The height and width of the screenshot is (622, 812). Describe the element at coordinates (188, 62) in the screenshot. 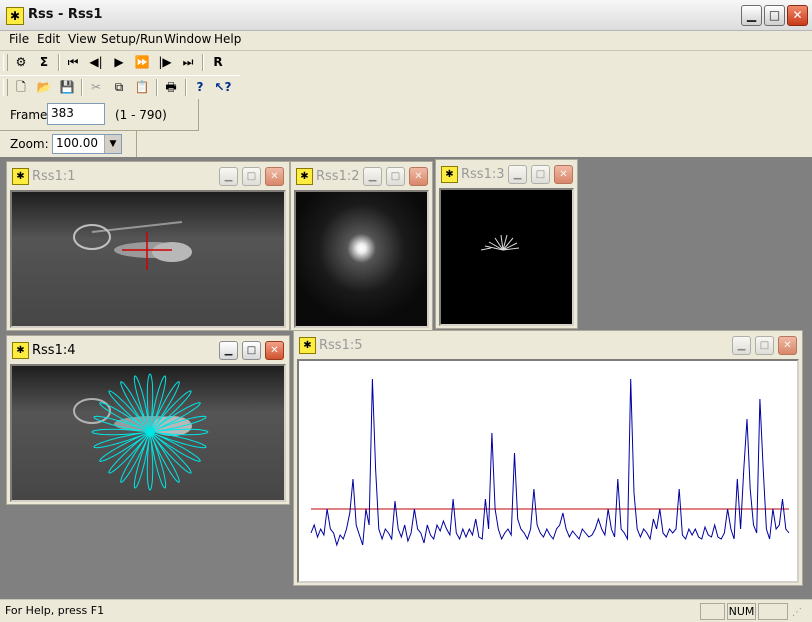

I see `last-frame-icon: ⏭` at that location.